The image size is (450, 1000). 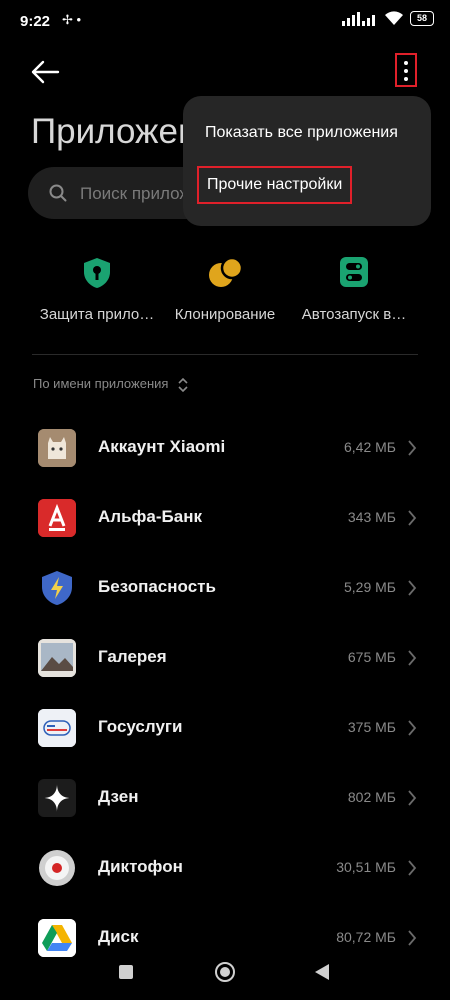 I want to click on navigation-bar, so click(x=225, y=974).